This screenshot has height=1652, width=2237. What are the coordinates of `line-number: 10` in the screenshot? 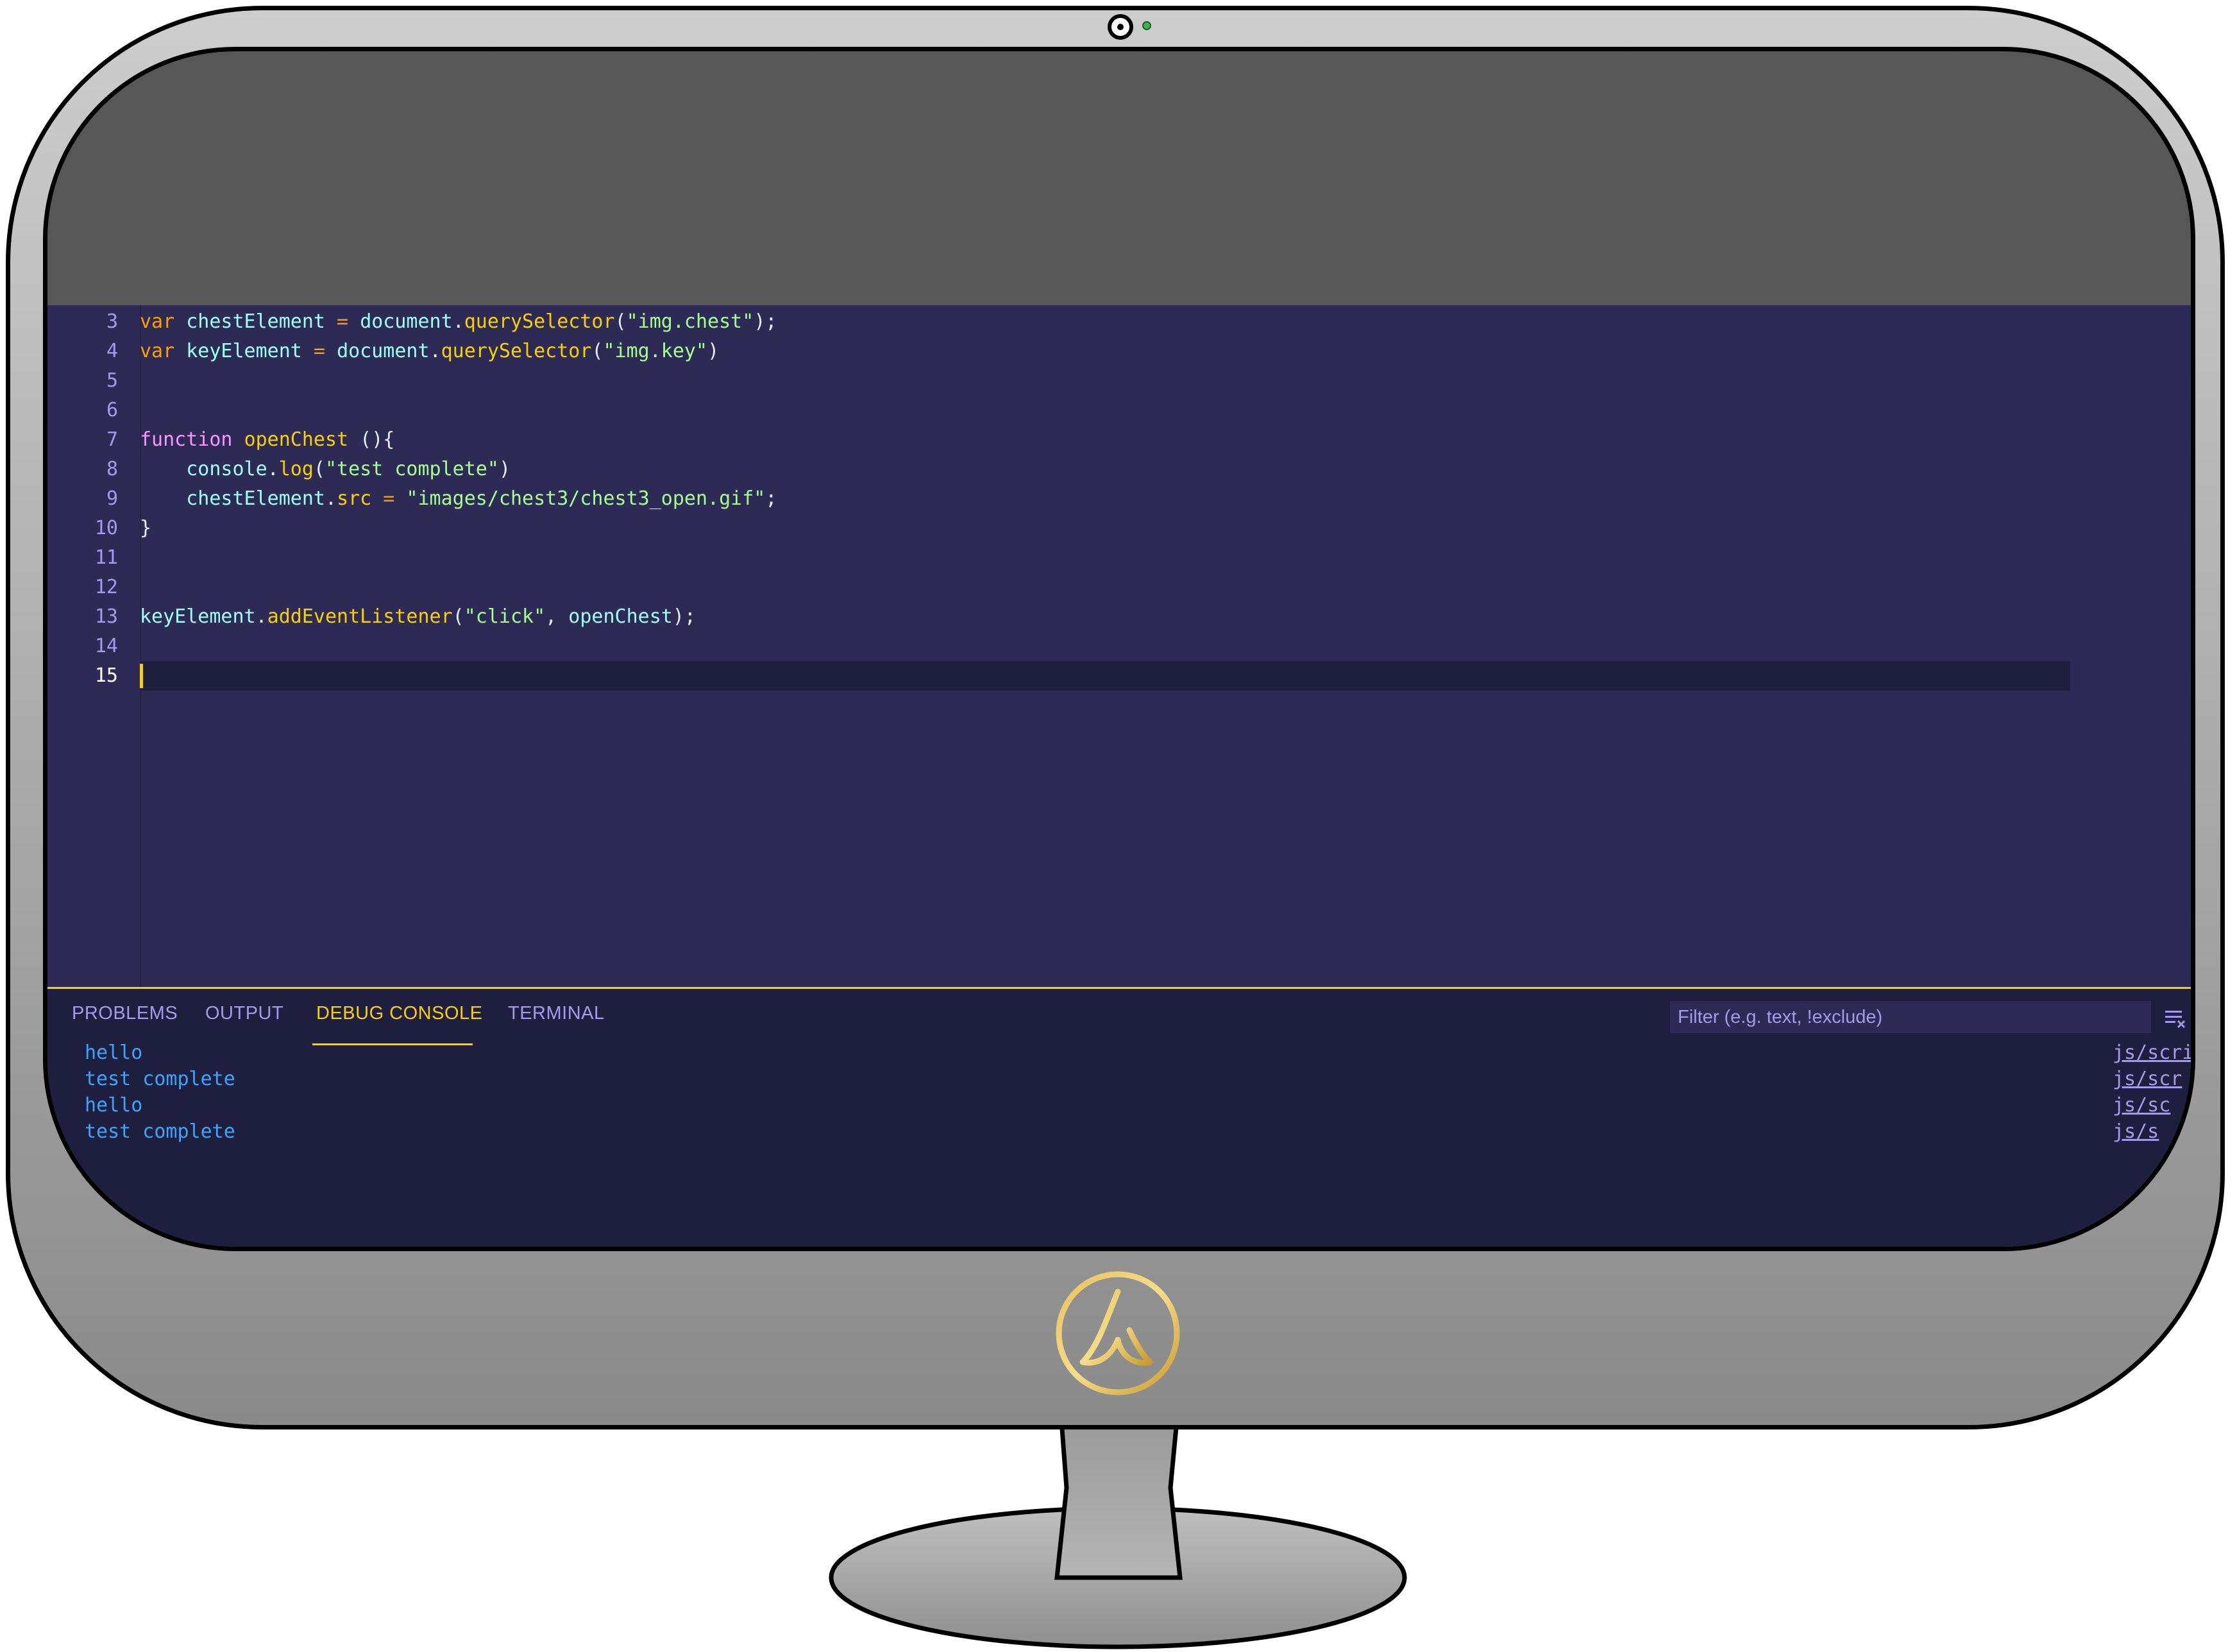 It's located at (106, 528).